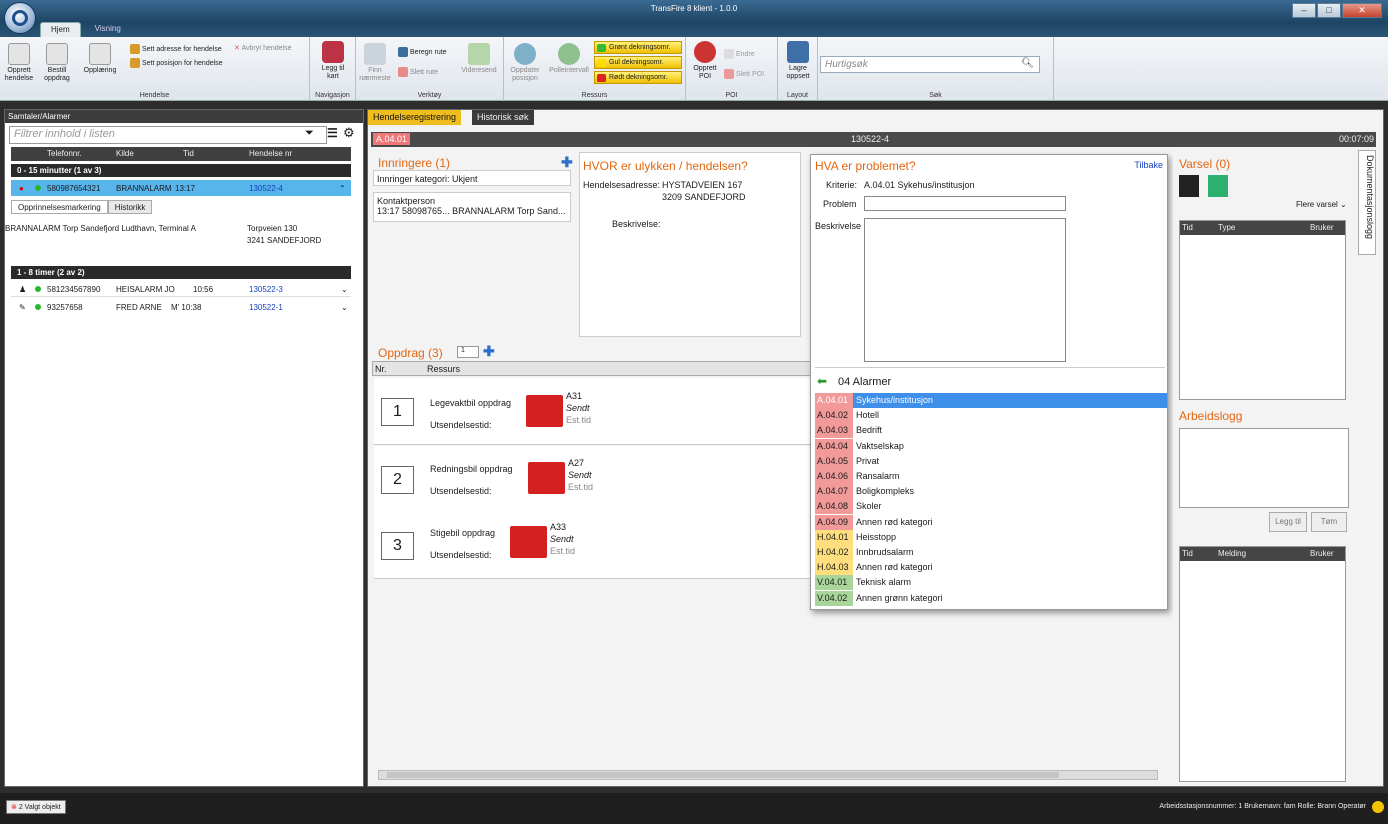 Image resolution: width=1388 pixels, height=824 pixels. I want to click on problem-input, so click(965, 203).